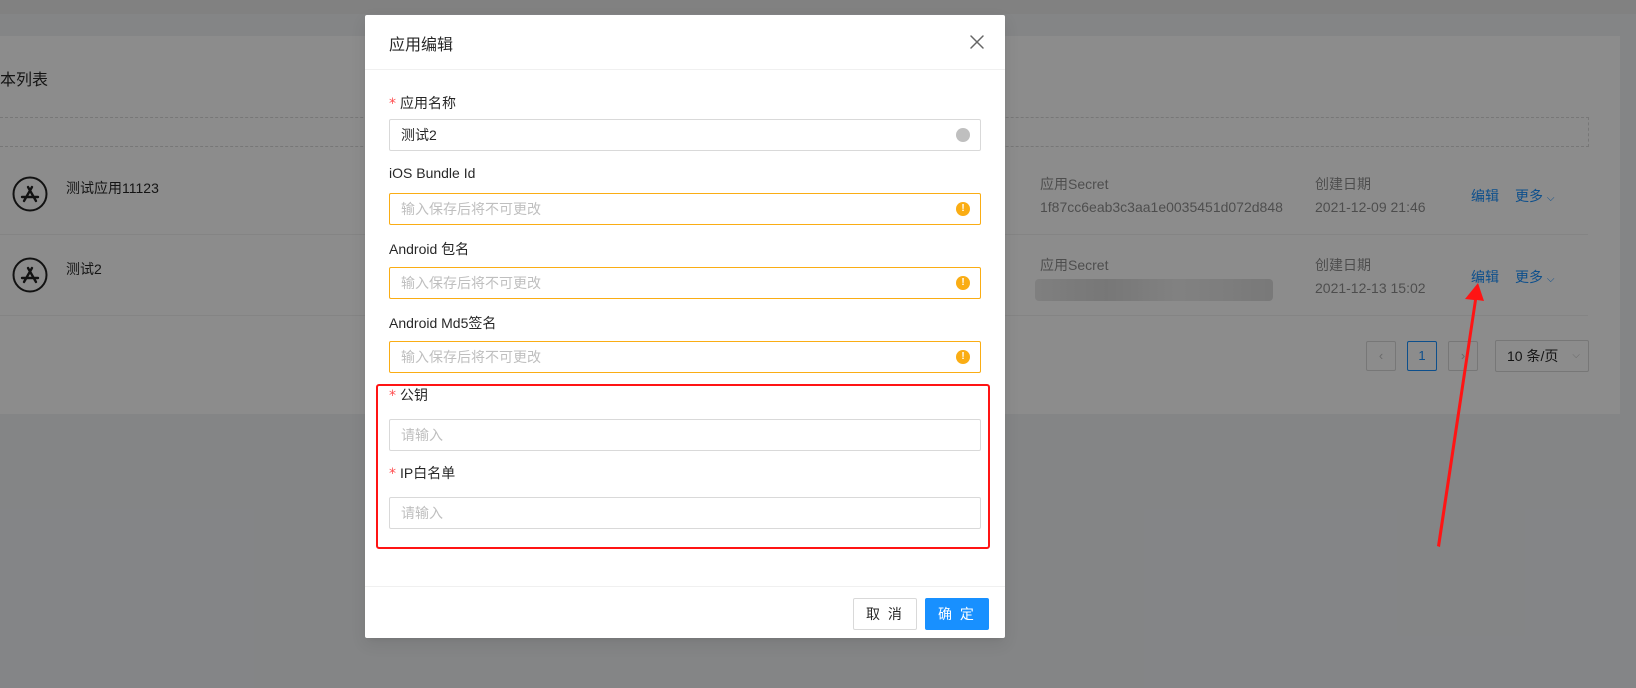  What do you see at coordinates (685, 42) in the screenshot?
I see `modal-header: 应用编辑` at bounding box center [685, 42].